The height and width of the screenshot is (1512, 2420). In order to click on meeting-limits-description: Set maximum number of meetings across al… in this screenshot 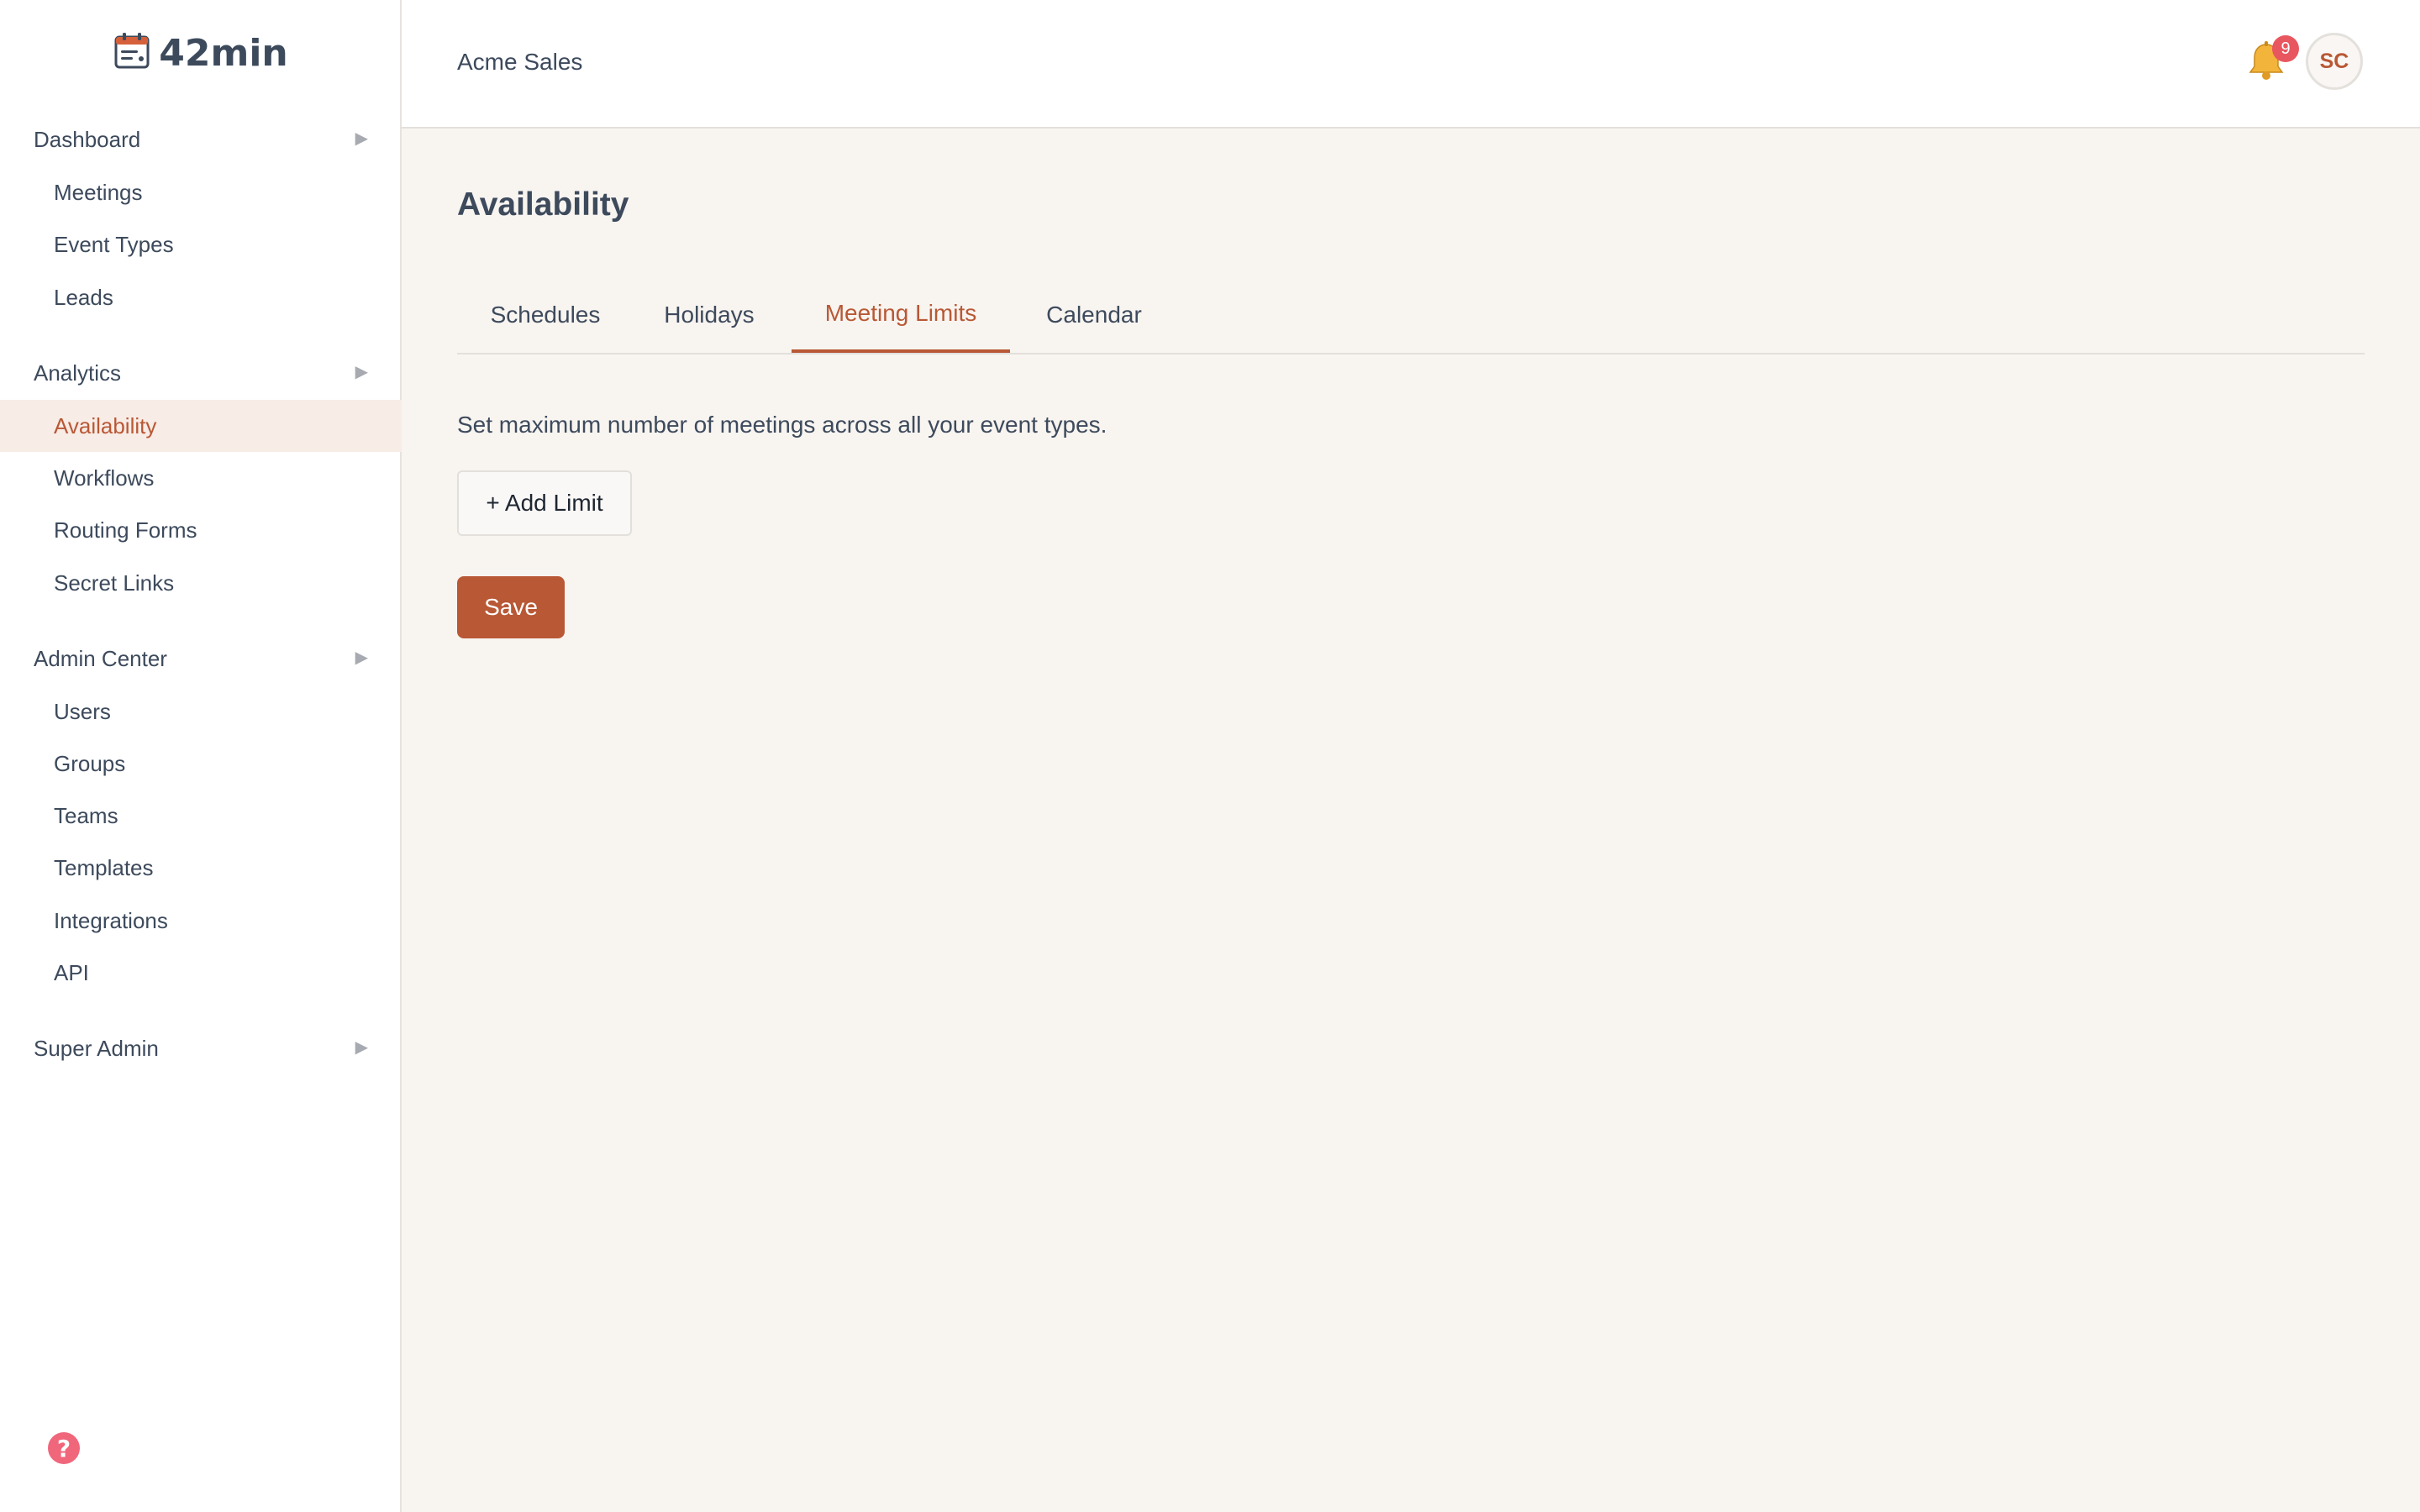, I will do `click(782, 425)`.